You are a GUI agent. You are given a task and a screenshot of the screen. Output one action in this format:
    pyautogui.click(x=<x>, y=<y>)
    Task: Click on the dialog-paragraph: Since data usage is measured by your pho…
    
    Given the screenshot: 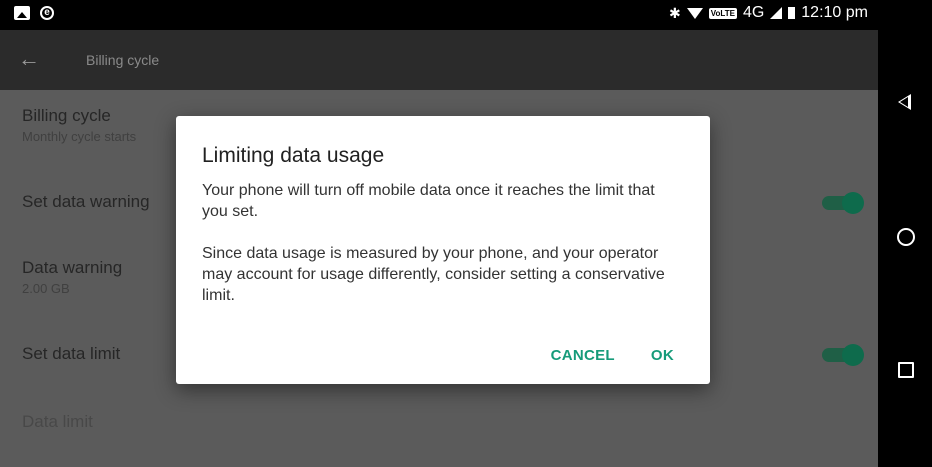 What is the action you would take?
    pyautogui.click(x=433, y=274)
    